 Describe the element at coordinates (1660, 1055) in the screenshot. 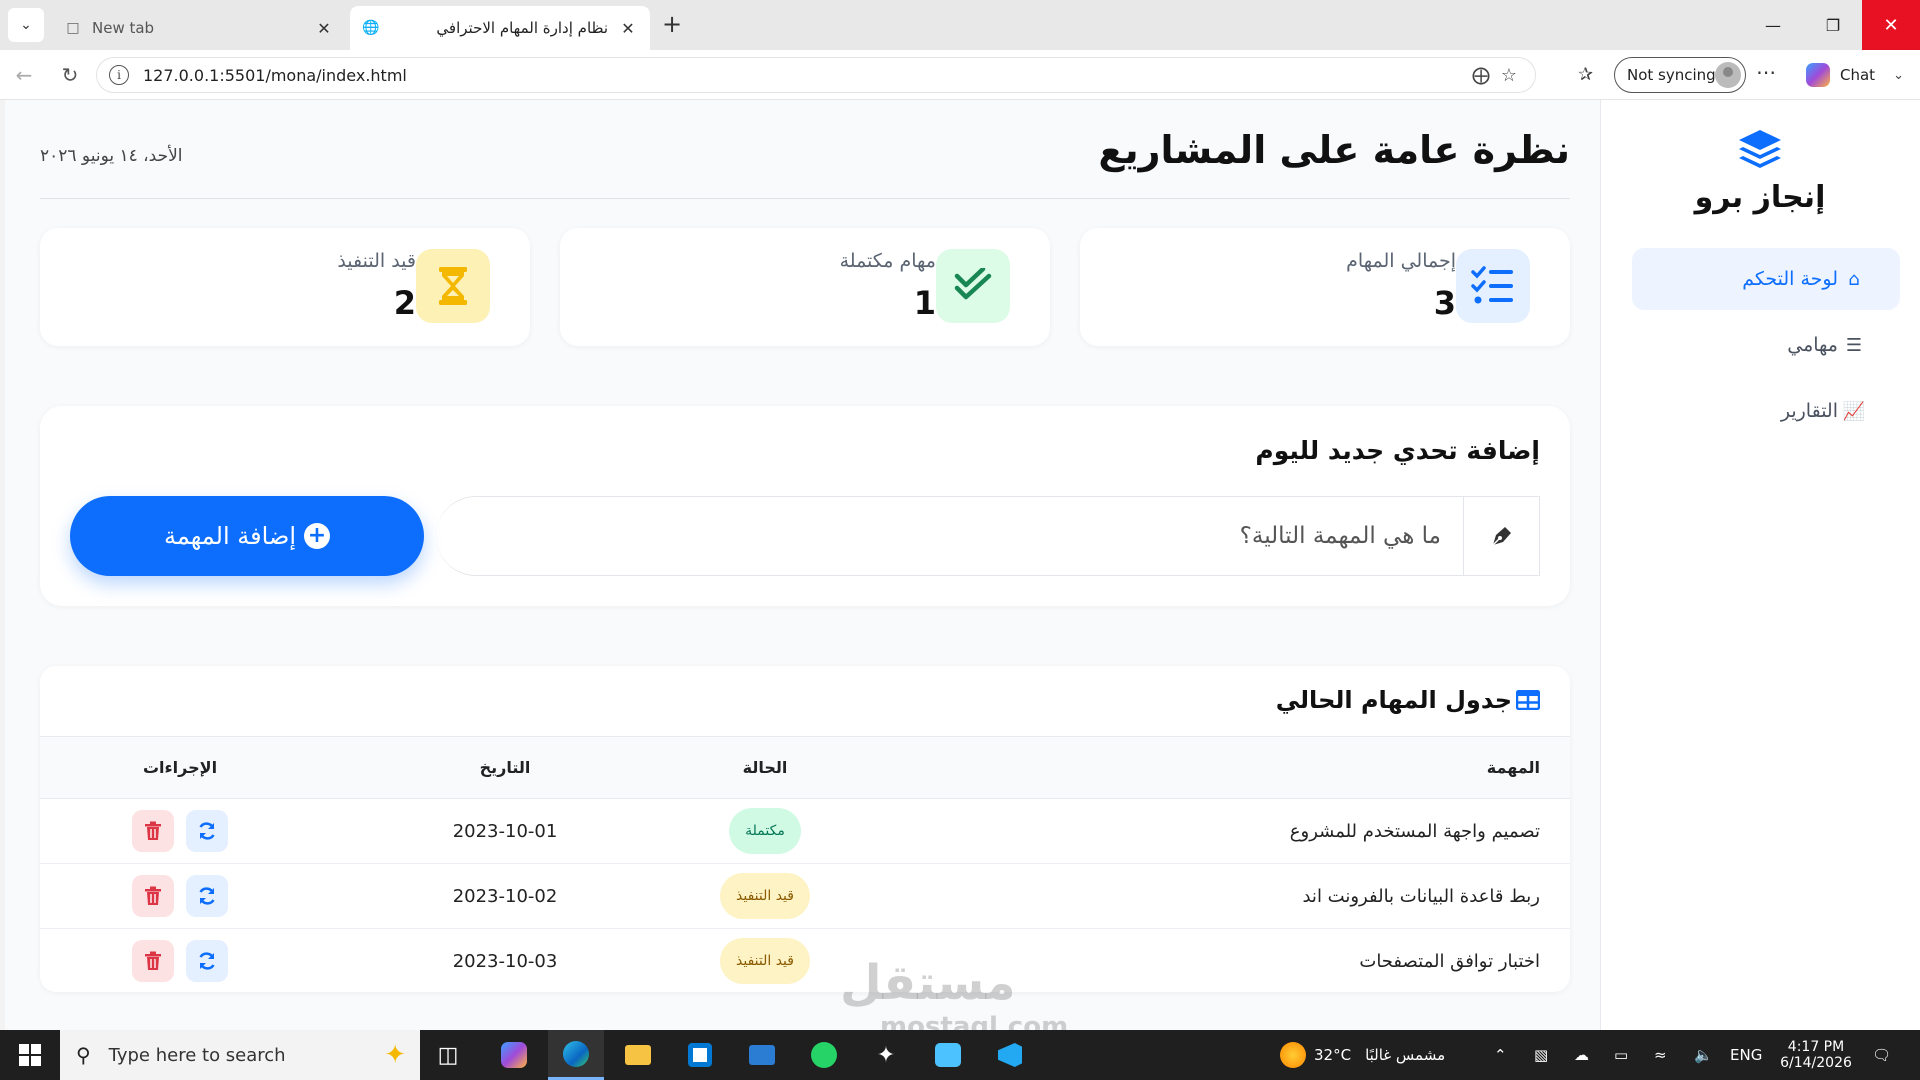

I see `wifi-icon: ≈` at that location.